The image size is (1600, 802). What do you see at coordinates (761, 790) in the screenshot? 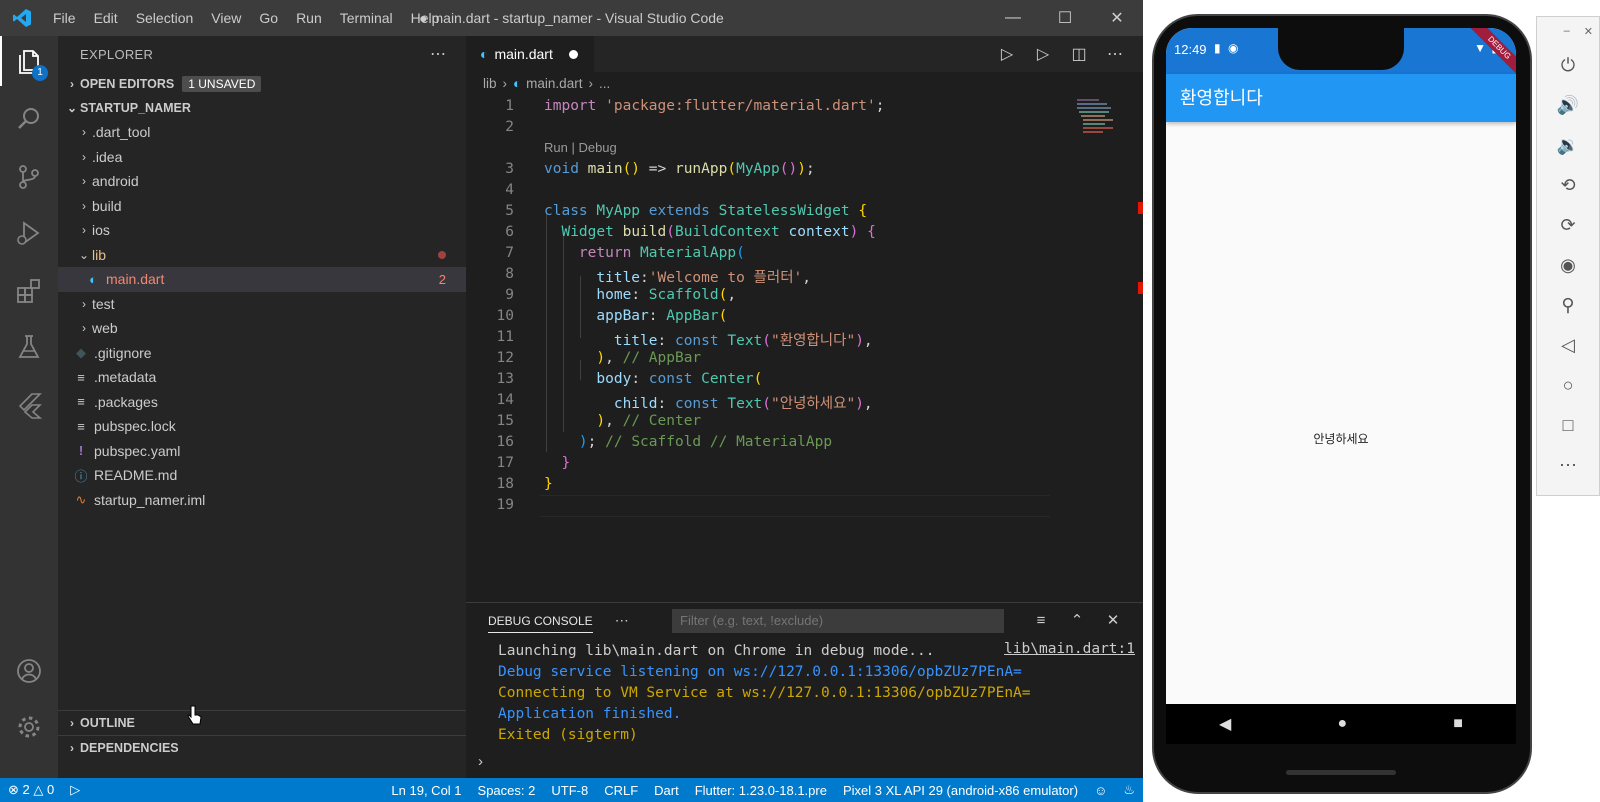
I see `flutter-version: Flutter: 1.23.0-18.1.pre` at bounding box center [761, 790].